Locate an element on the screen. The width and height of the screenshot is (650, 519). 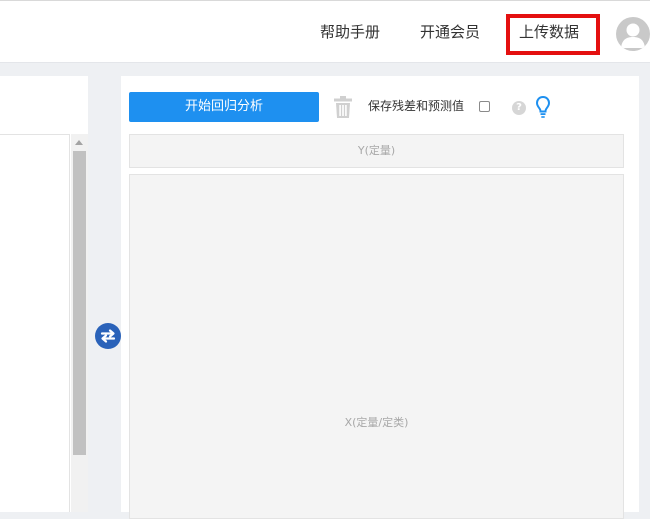
open-membership-link: 开通会员 is located at coordinates (450, 32).